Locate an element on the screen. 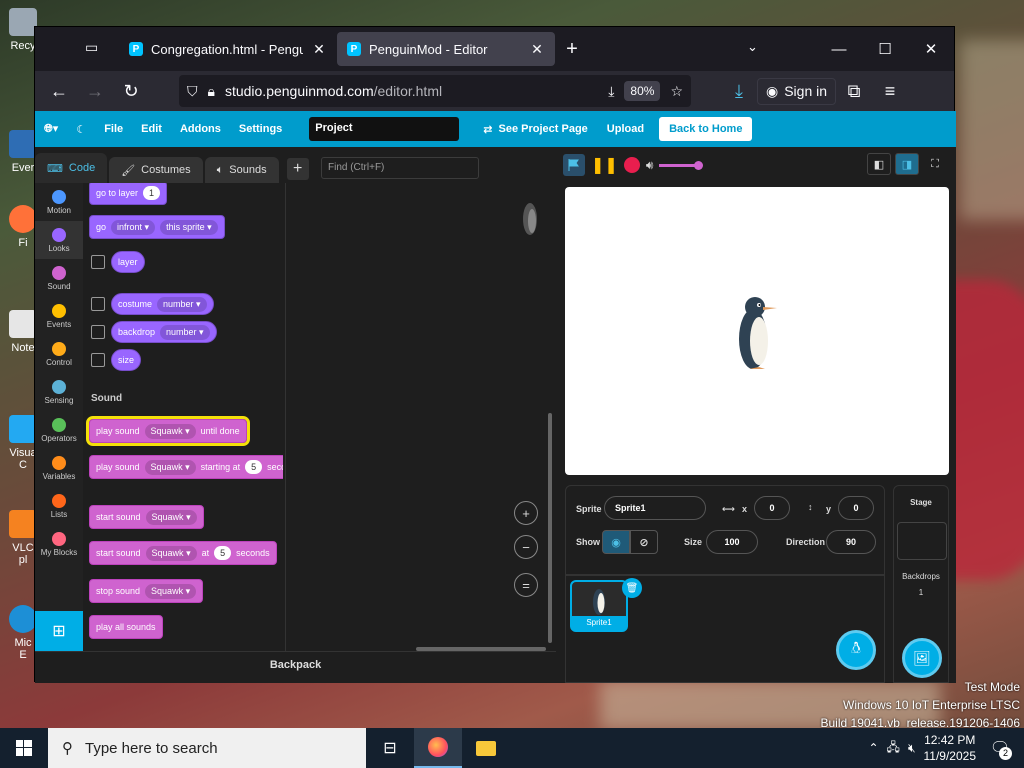 This screenshot has height=768, width=1024. volume-icon: 🔊︎ is located at coordinates (650, 165).